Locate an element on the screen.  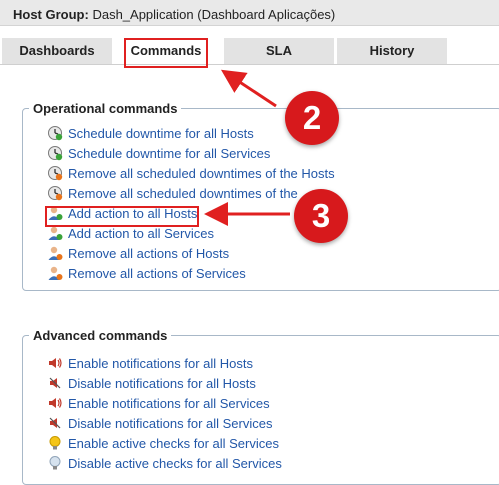
advanced-command-3: Disable notifications for all Services is located at coordinates (164, 423).